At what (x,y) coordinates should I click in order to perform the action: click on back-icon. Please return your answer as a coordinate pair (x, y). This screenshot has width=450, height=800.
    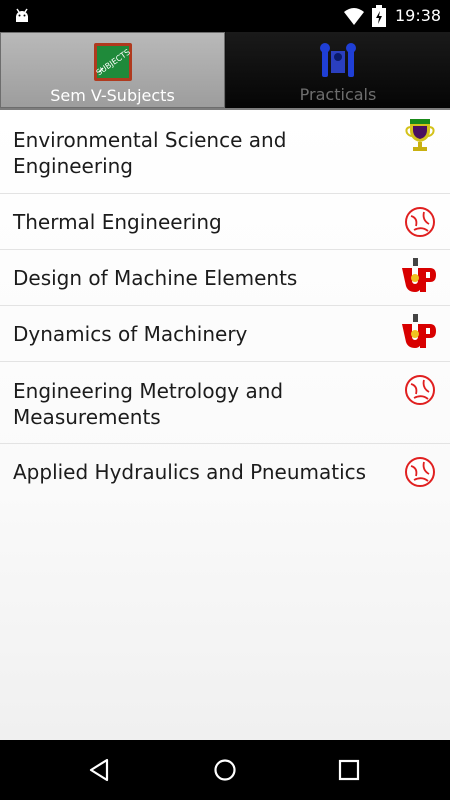
    Looking at the image, I should click on (100, 770).